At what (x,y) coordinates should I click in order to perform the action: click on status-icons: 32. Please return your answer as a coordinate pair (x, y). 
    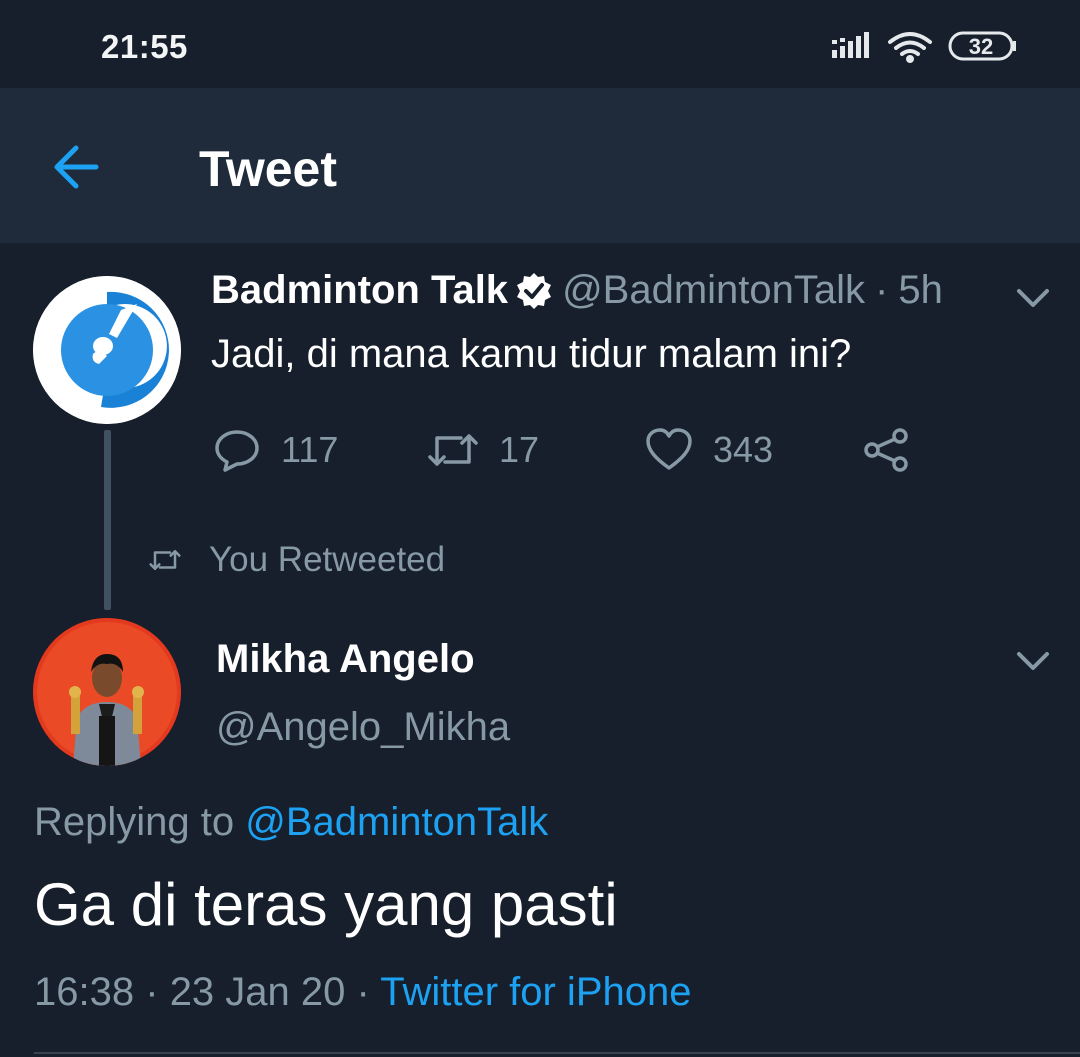
    Looking at the image, I should click on (927, 48).